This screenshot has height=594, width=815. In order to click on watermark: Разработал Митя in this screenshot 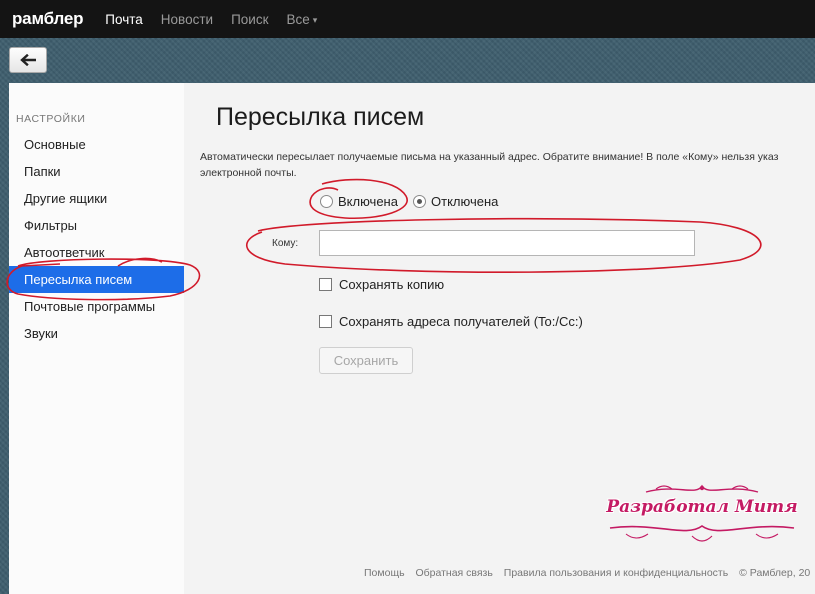, I will do `click(702, 515)`.